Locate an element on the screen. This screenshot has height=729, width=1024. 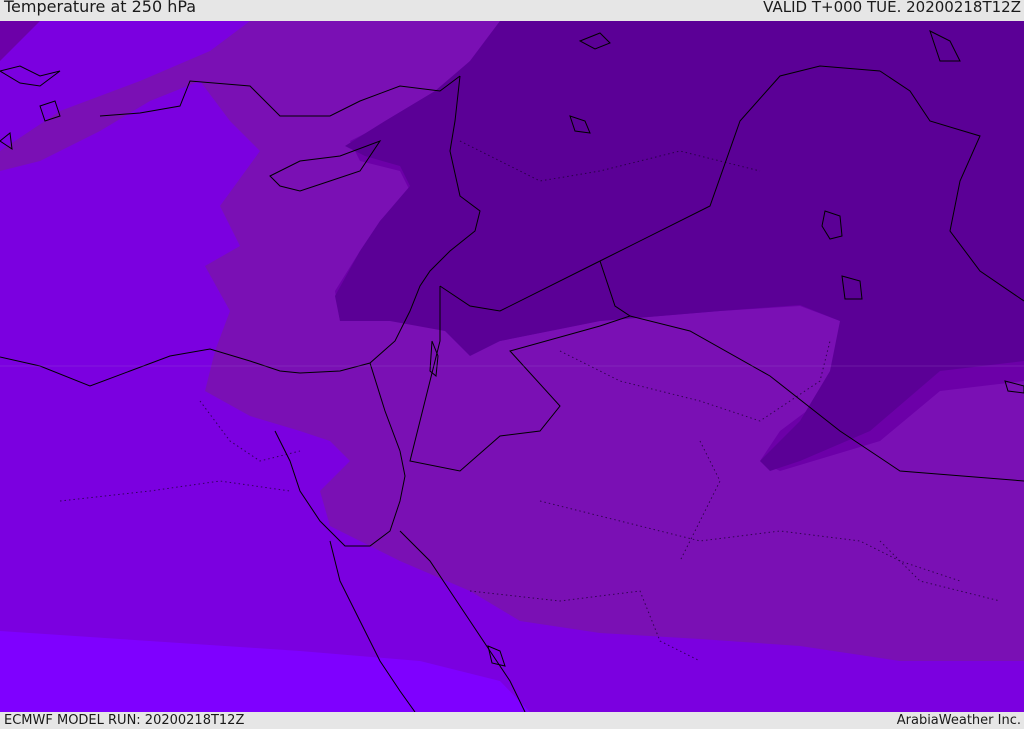
map-title: Temperature at 250 hPa is located at coordinates (100, 8).